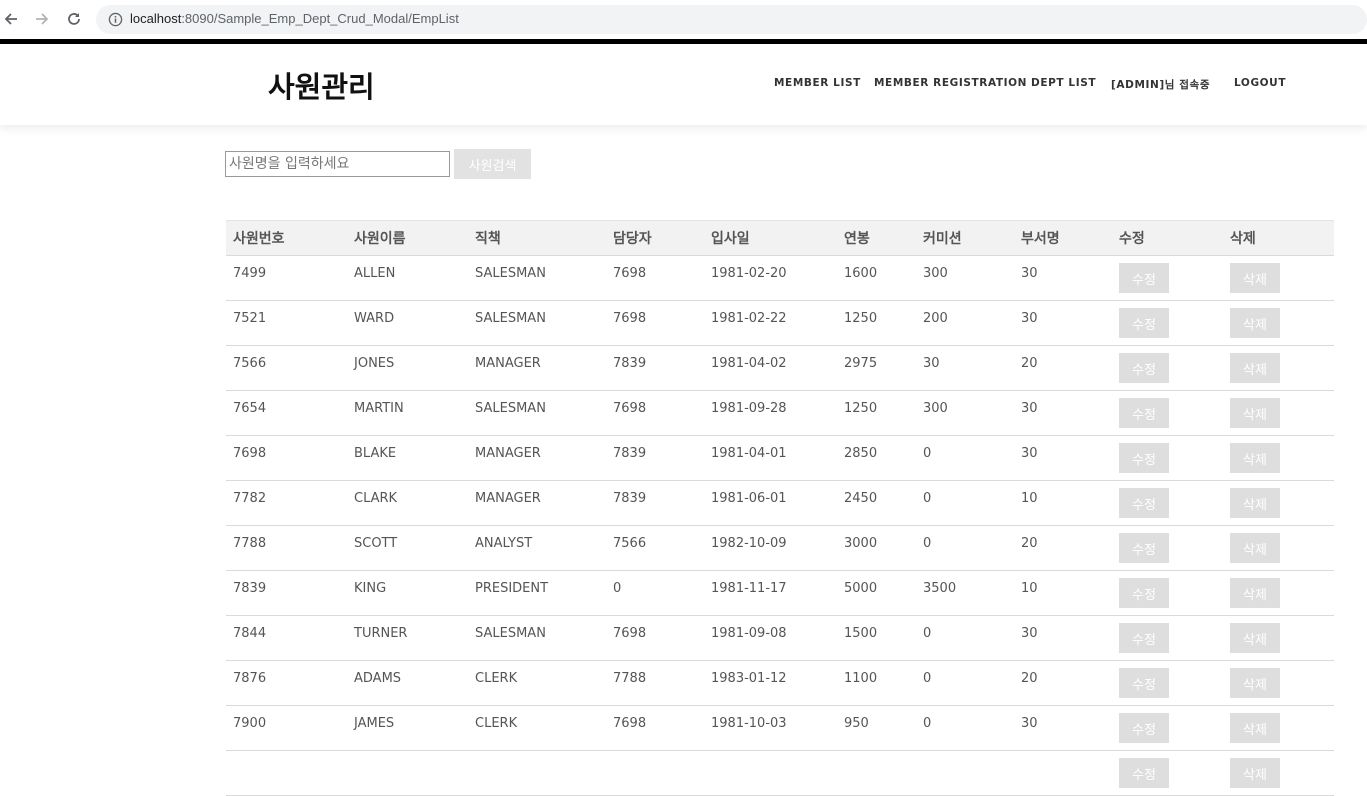 The width and height of the screenshot is (1367, 796). What do you see at coordinates (381, 633) in the screenshot?
I see `cell-ename: TURNER` at bounding box center [381, 633].